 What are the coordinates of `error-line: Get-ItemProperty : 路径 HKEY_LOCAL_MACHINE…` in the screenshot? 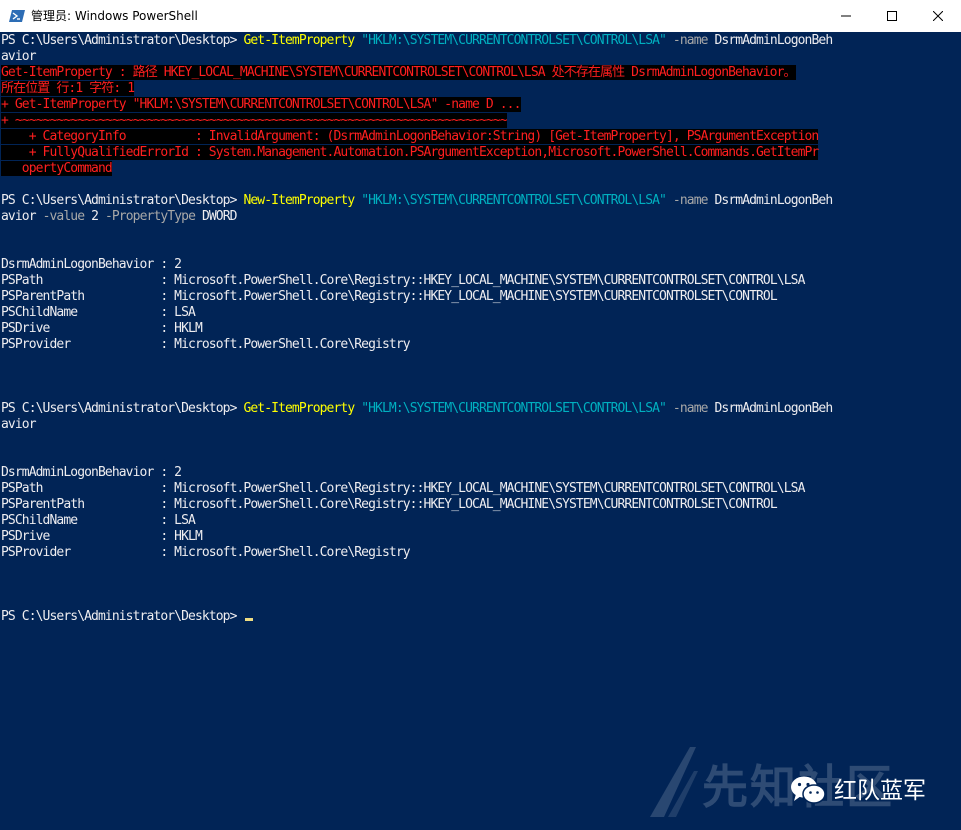 It's located at (399, 72).